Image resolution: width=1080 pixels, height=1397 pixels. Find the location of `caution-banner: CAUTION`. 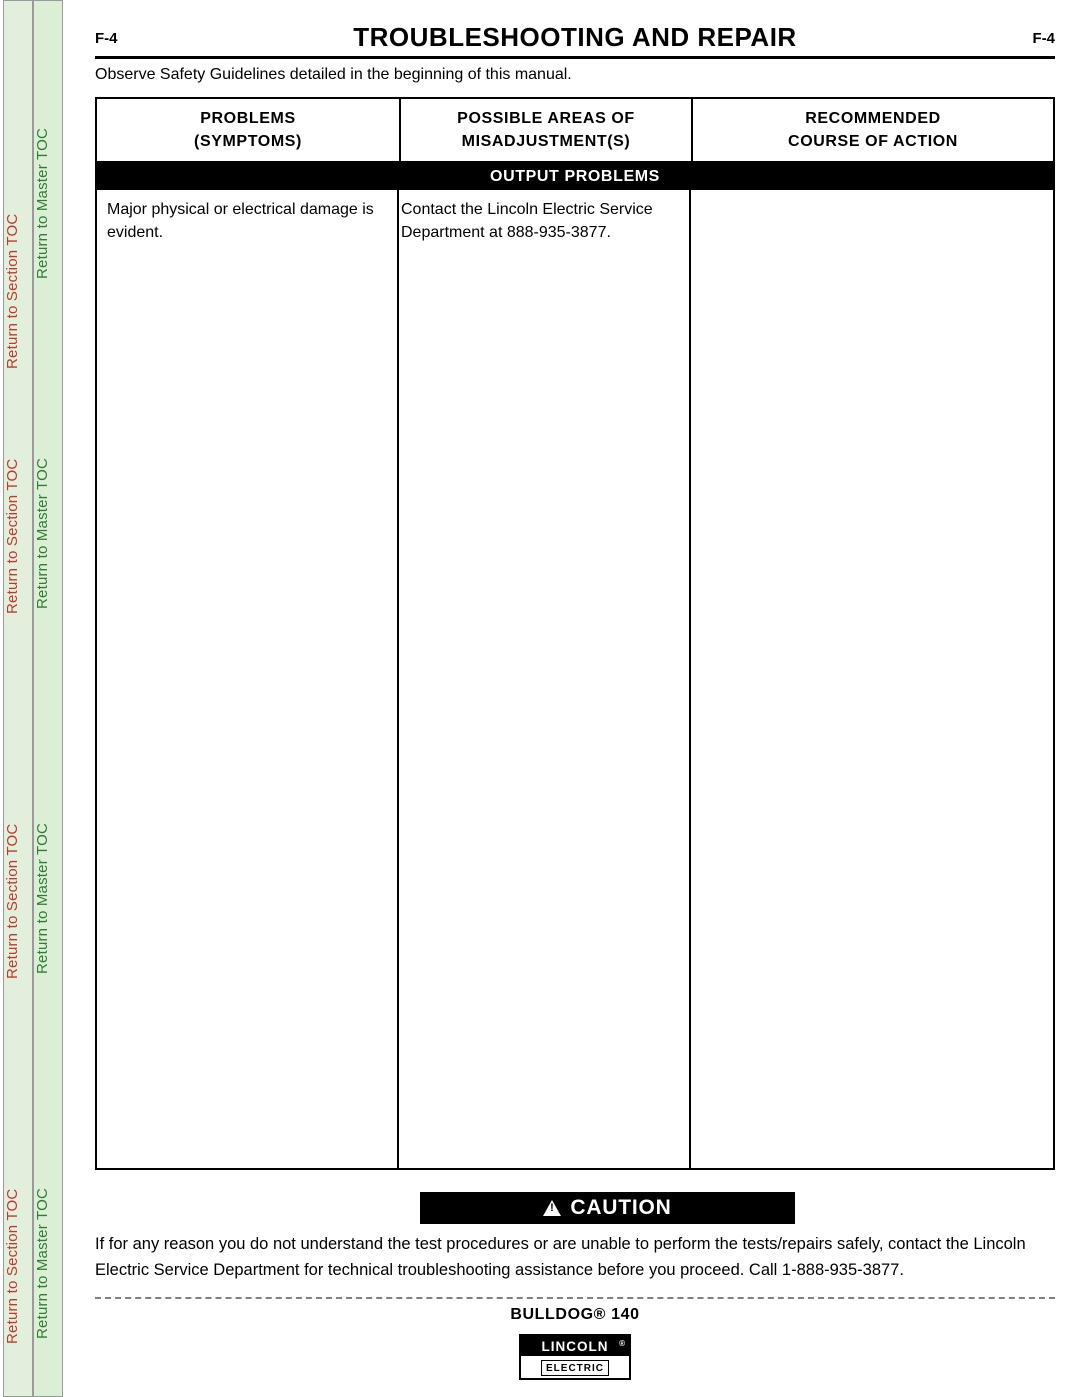

caution-banner: CAUTION is located at coordinates (607, 1208).